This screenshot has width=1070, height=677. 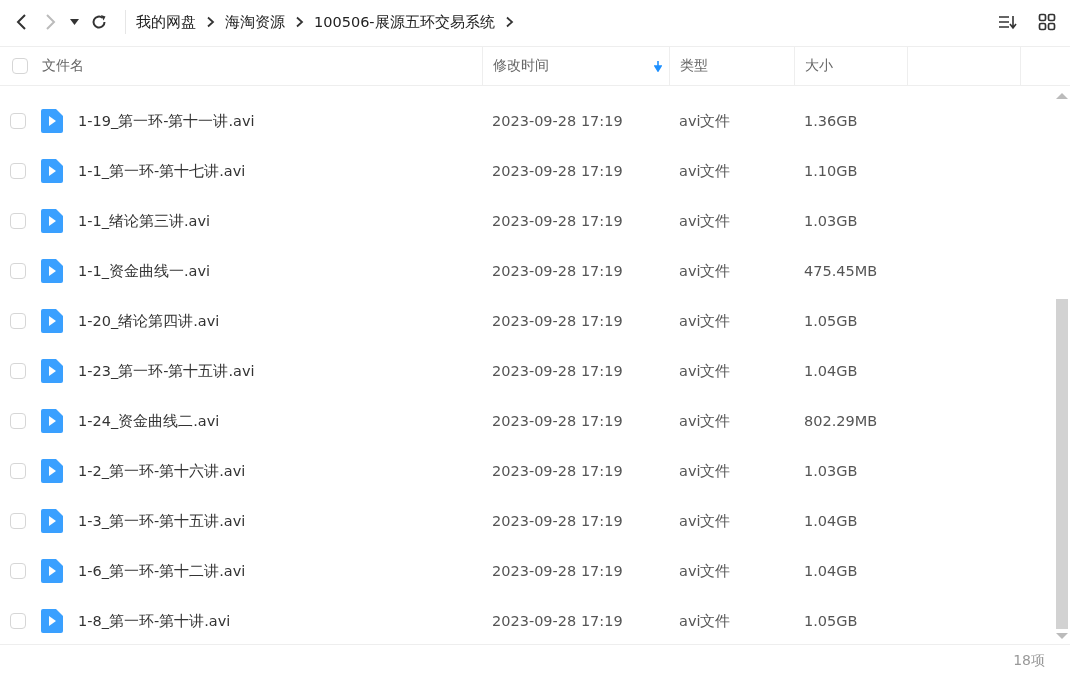 I want to click on scroll-down-arrow-icon, so click(x=1062, y=636).